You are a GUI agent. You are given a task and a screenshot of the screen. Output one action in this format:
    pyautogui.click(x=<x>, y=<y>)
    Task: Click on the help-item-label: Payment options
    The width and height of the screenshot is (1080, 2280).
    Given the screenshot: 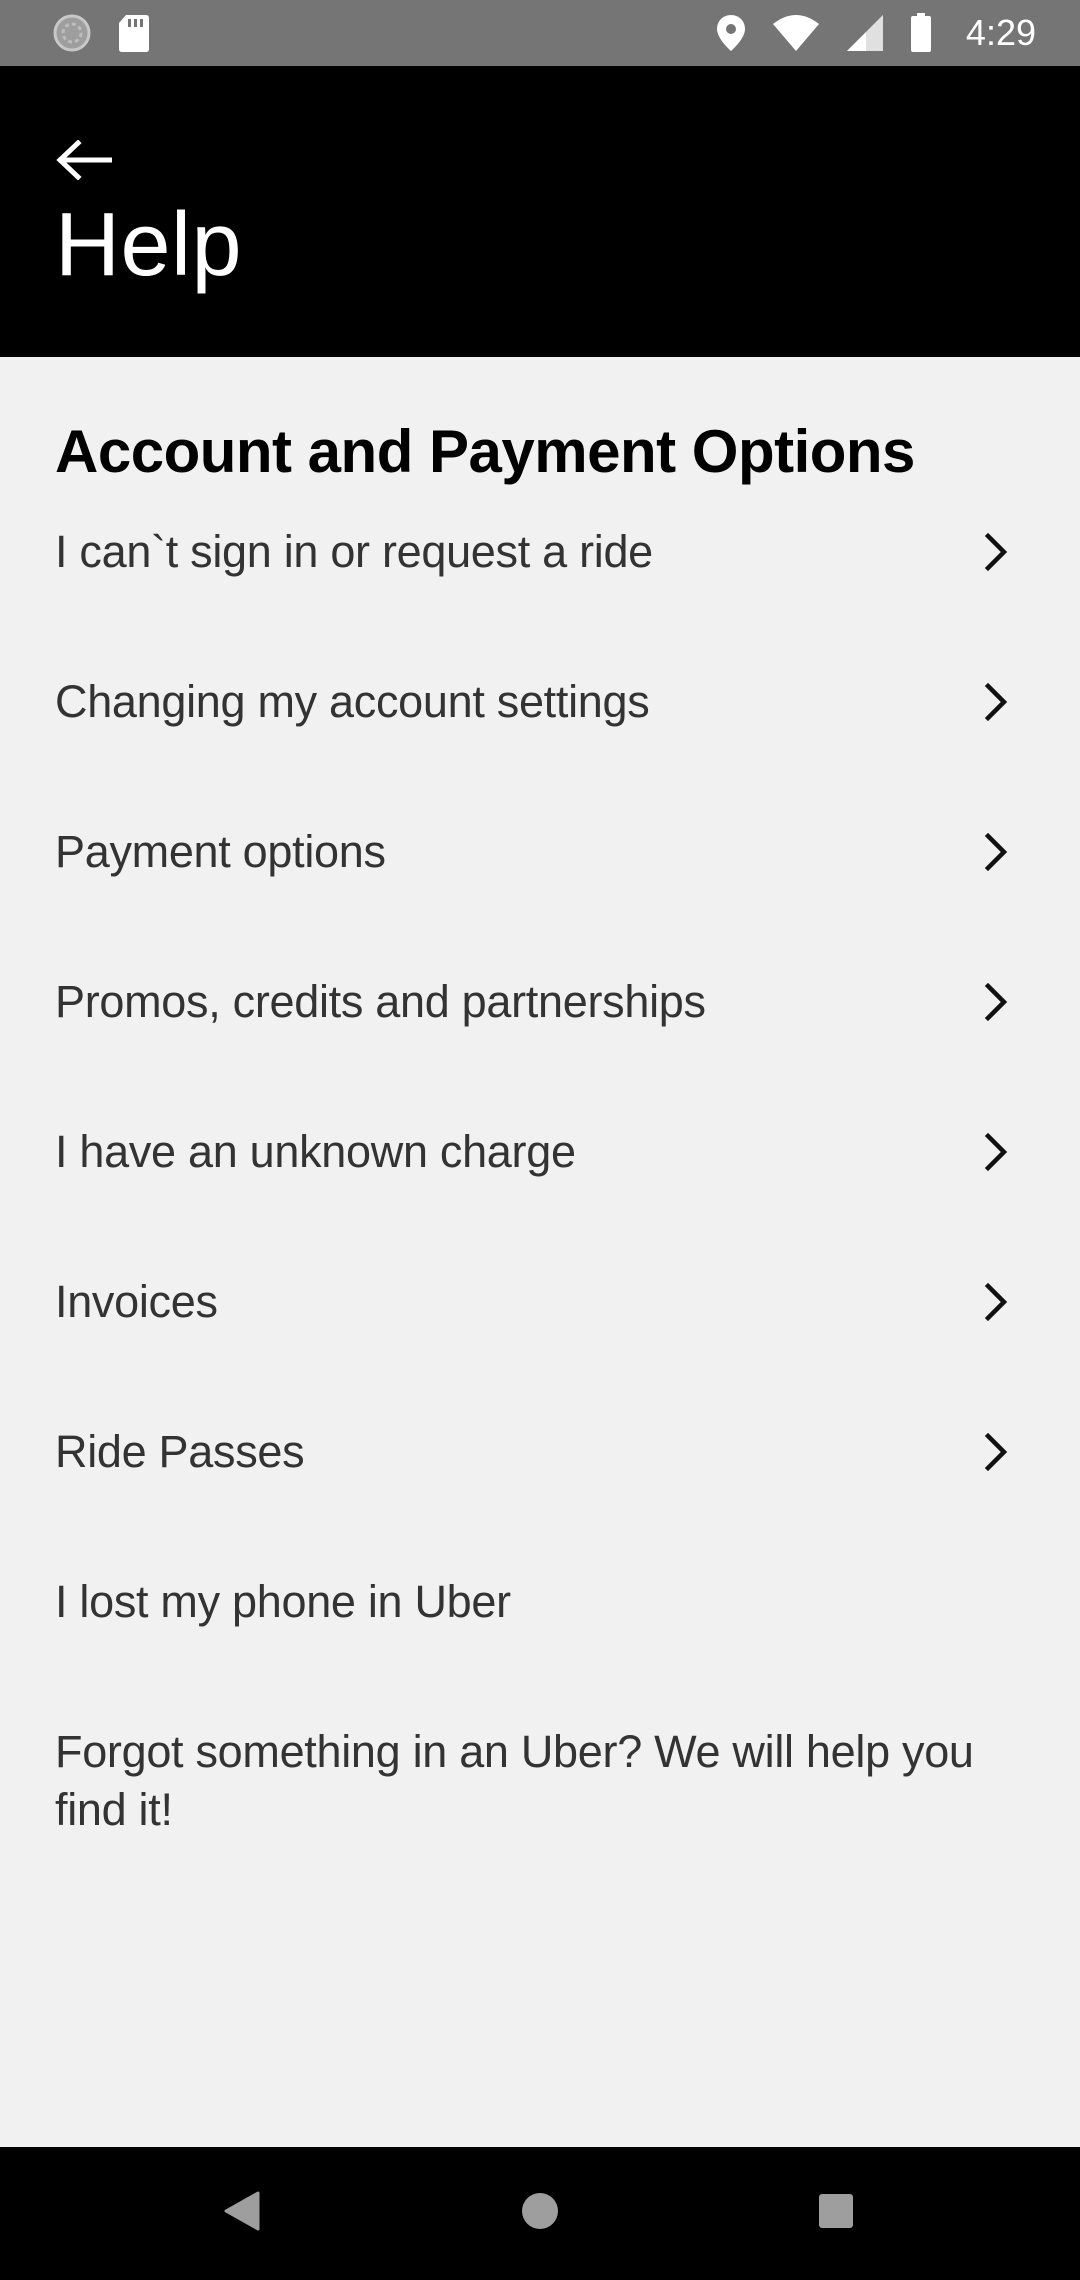 What is the action you would take?
    pyautogui.click(x=220, y=851)
    